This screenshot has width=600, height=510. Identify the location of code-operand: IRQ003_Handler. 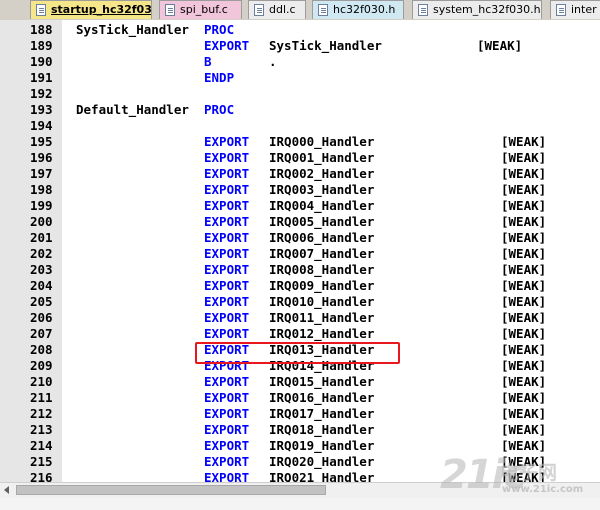
(322, 189).